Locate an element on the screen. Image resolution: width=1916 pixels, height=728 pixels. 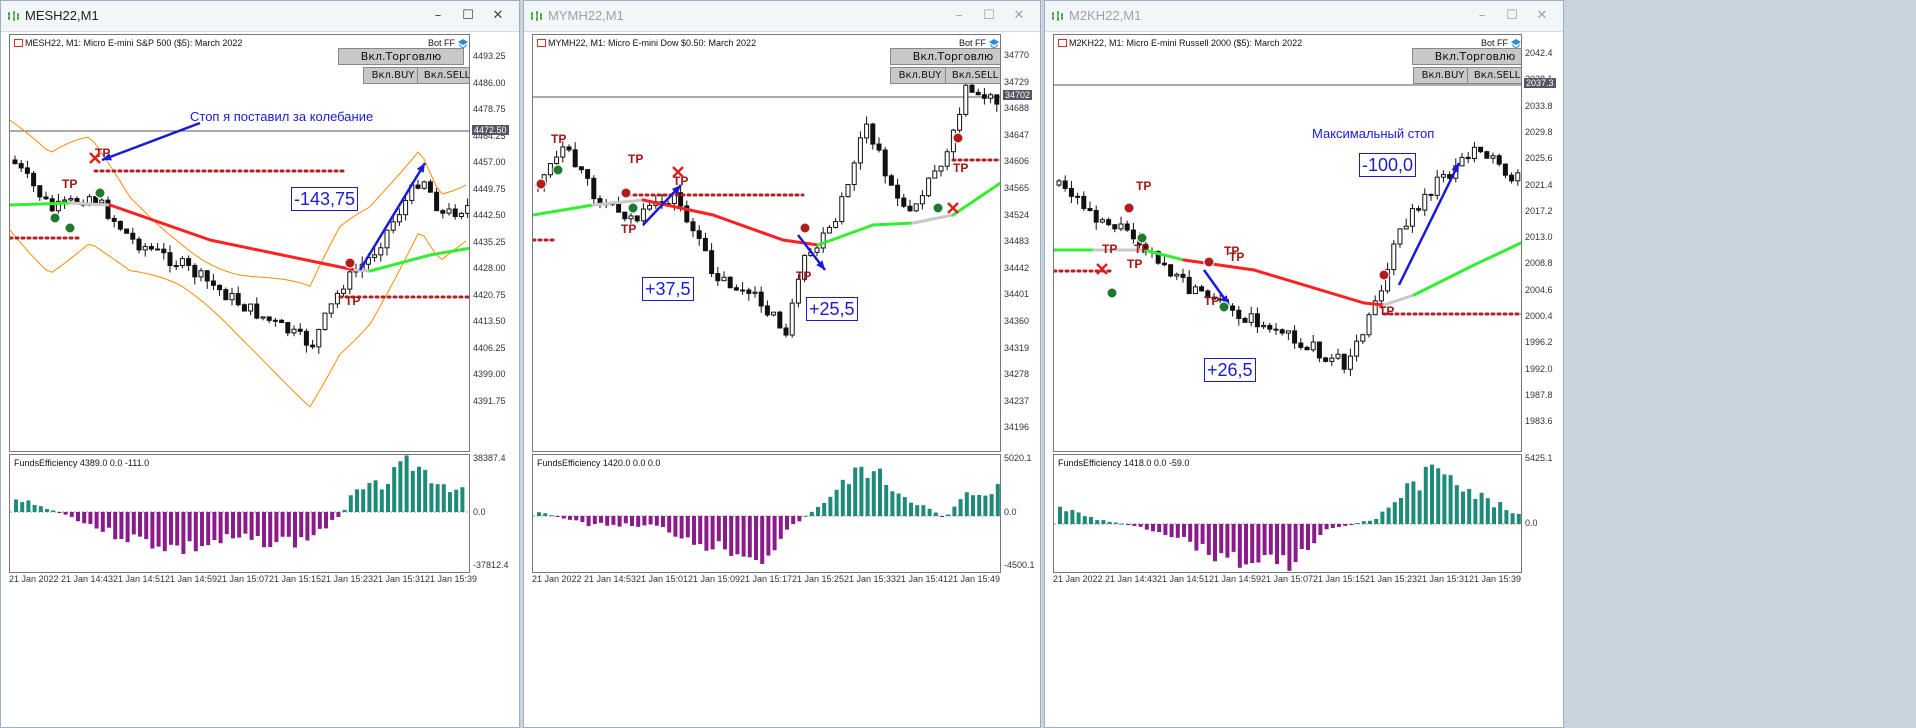
funds-efficiency-panel: FundsEfficiency 1420.0 0.0 0.0 is located at coordinates (766, 513).